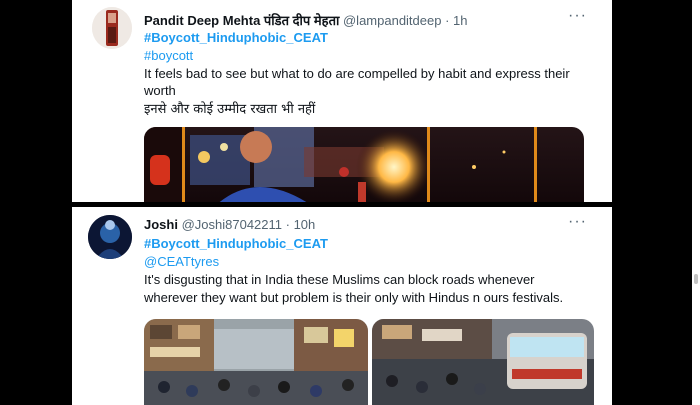 The height and width of the screenshot is (405, 700). What do you see at coordinates (696, 202) in the screenshot?
I see `scrollbar` at bounding box center [696, 202].